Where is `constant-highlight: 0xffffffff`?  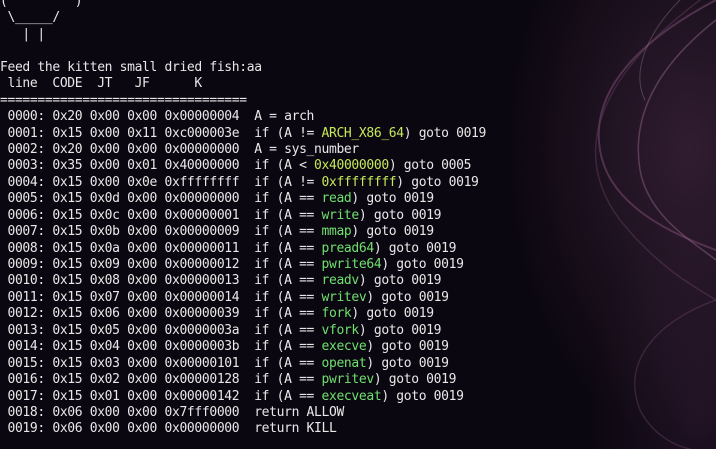
constant-highlight: 0xffffffff is located at coordinates (359, 182).